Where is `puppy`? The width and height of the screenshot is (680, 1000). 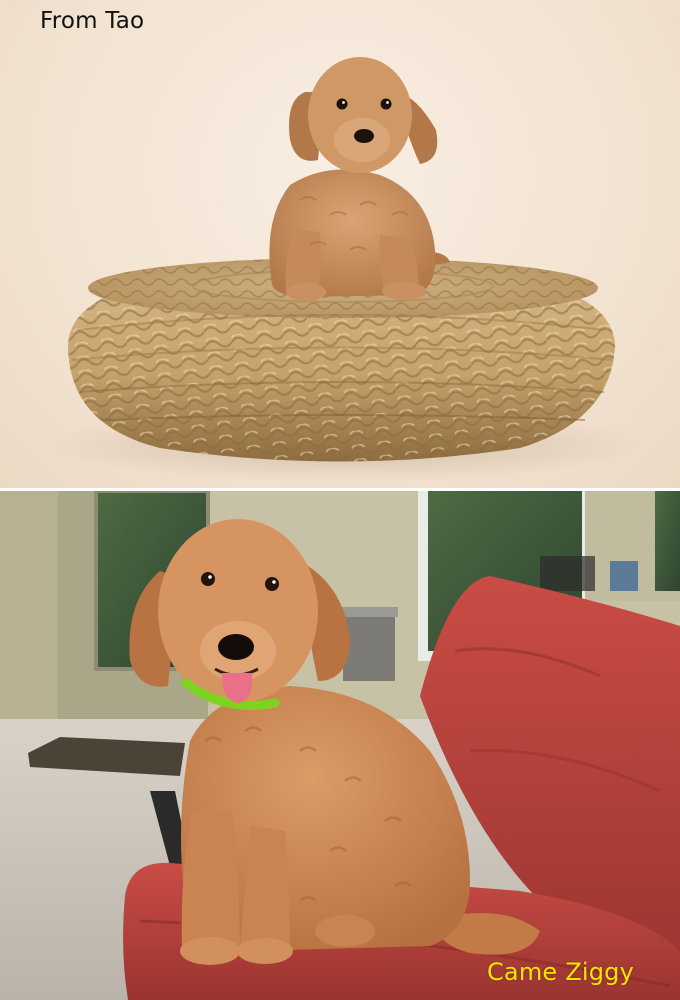
puppy is located at coordinates (359, 179).